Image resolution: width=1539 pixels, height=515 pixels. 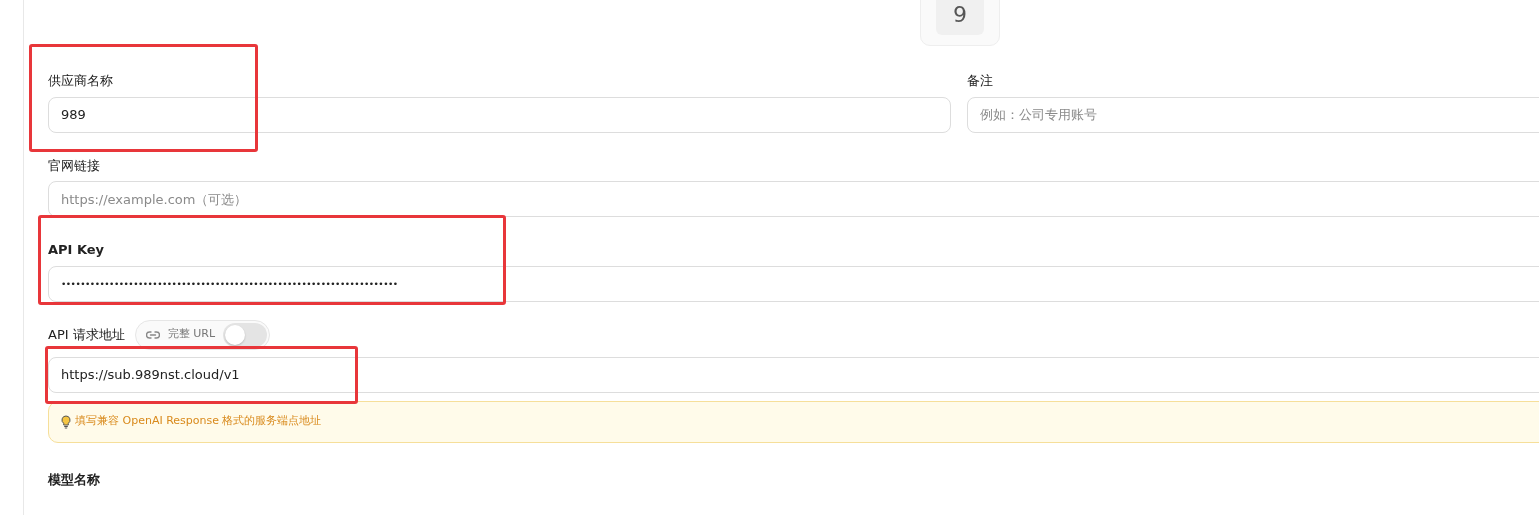 What do you see at coordinates (74, 479) in the screenshot?
I see `field-label: 模型名称` at bounding box center [74, 479].